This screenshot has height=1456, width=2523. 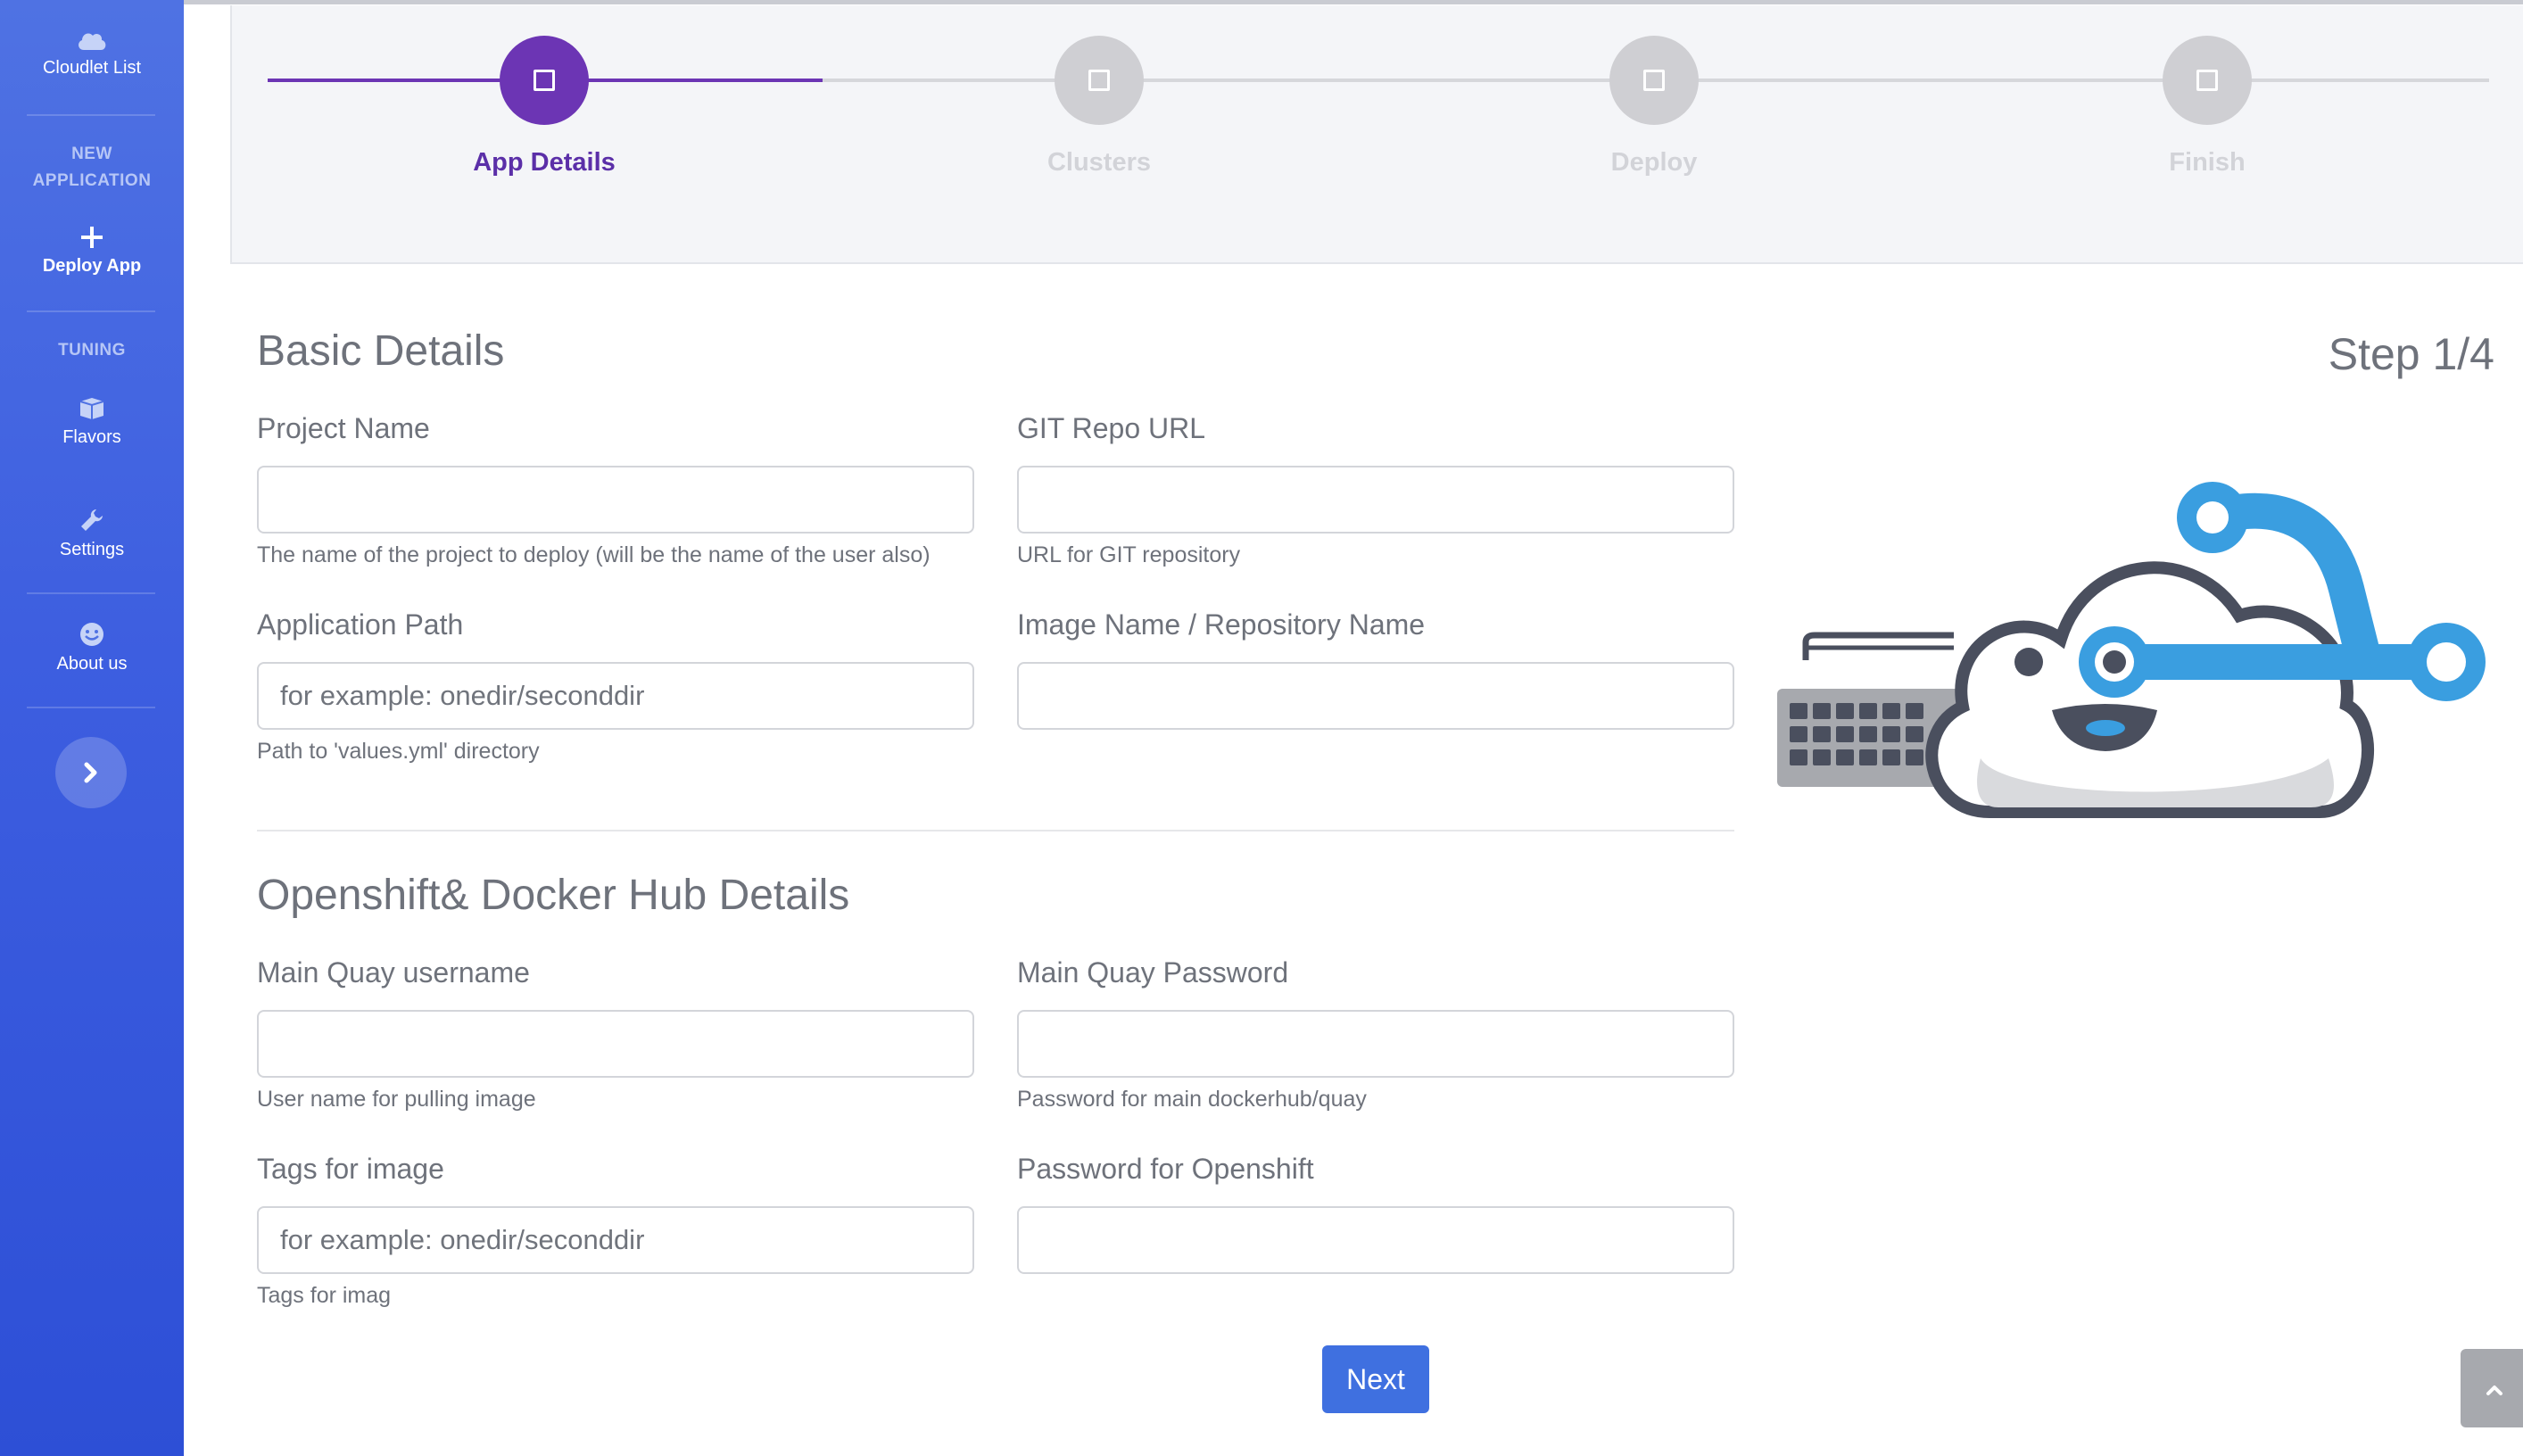 What do you see at coordinates (2492, 1409) in the screenshot?
I see `chevron-up-icon` at bounding box center [2492, 1409].